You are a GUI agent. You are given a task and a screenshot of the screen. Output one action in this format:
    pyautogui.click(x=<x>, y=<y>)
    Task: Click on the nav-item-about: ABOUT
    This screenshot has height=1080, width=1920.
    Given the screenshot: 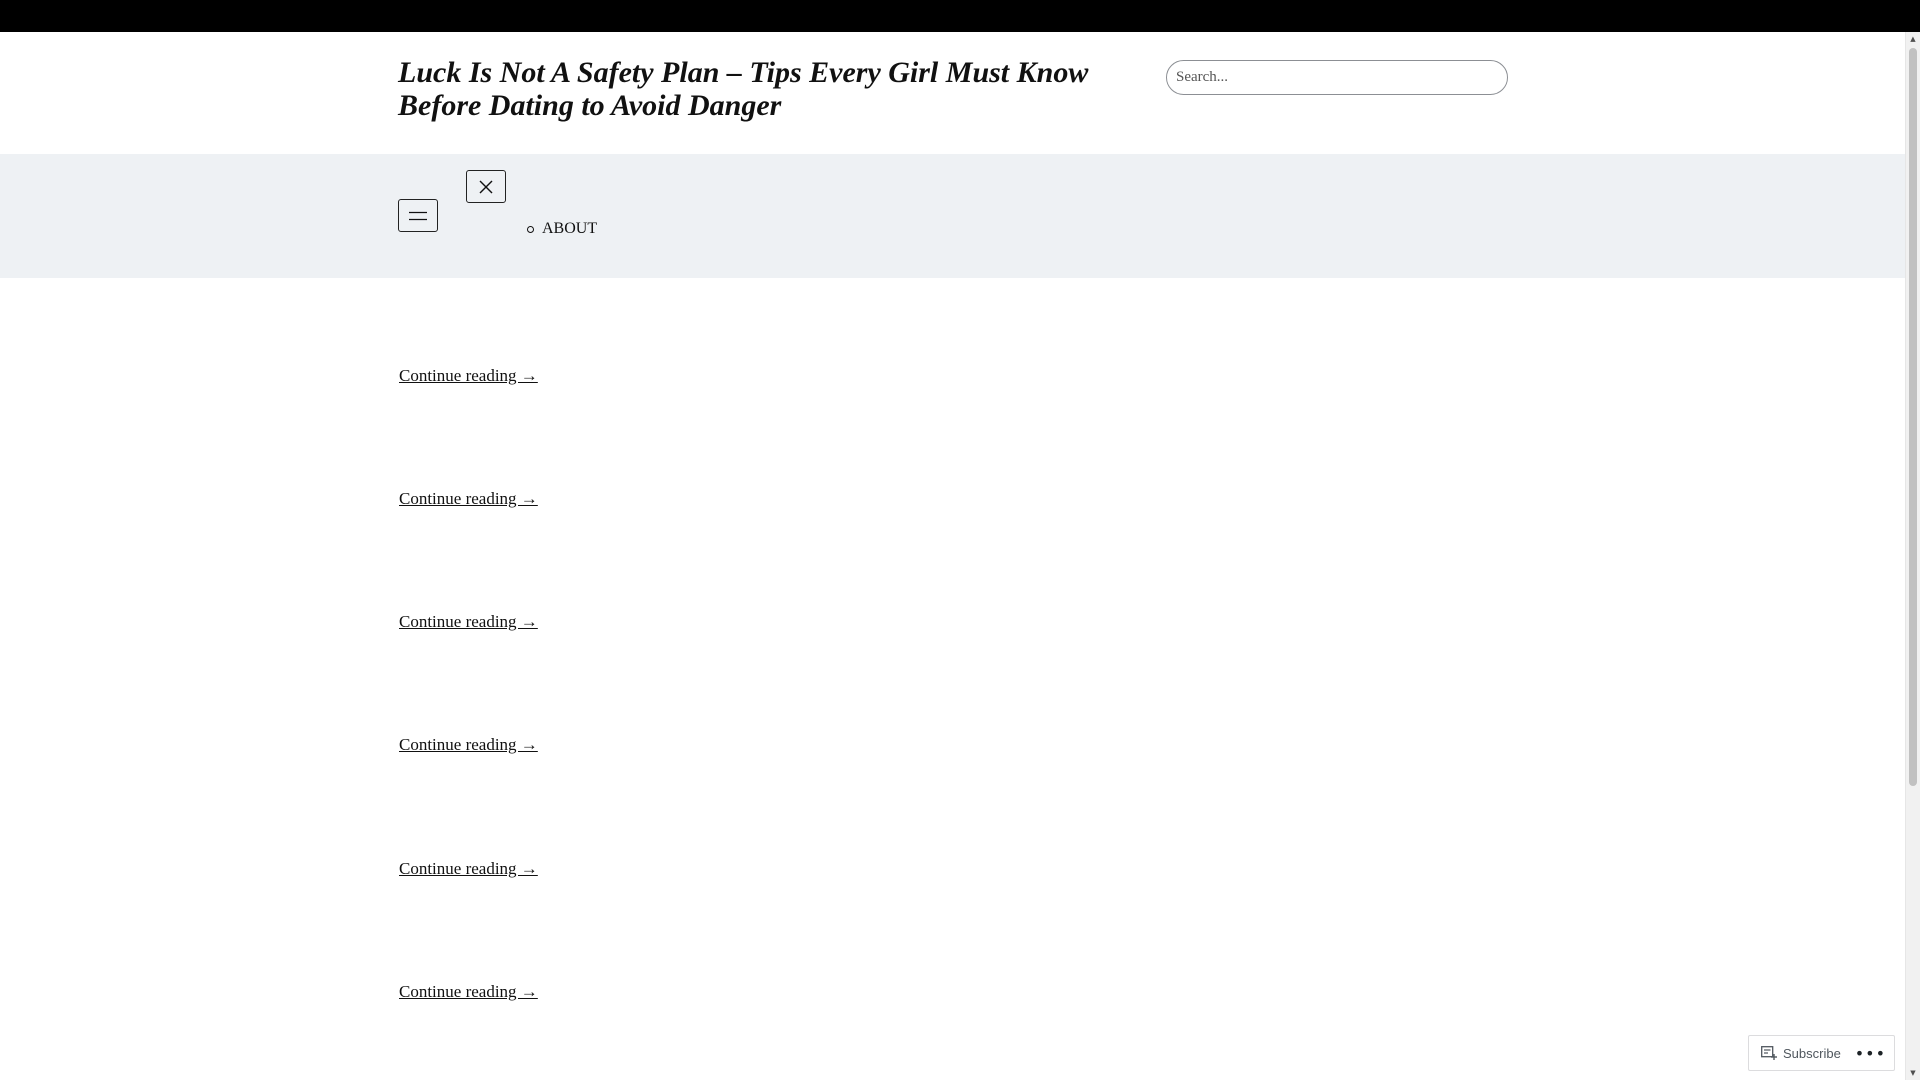 What is the action you would take?
    pyautogui.click(x=562, y=229)
    